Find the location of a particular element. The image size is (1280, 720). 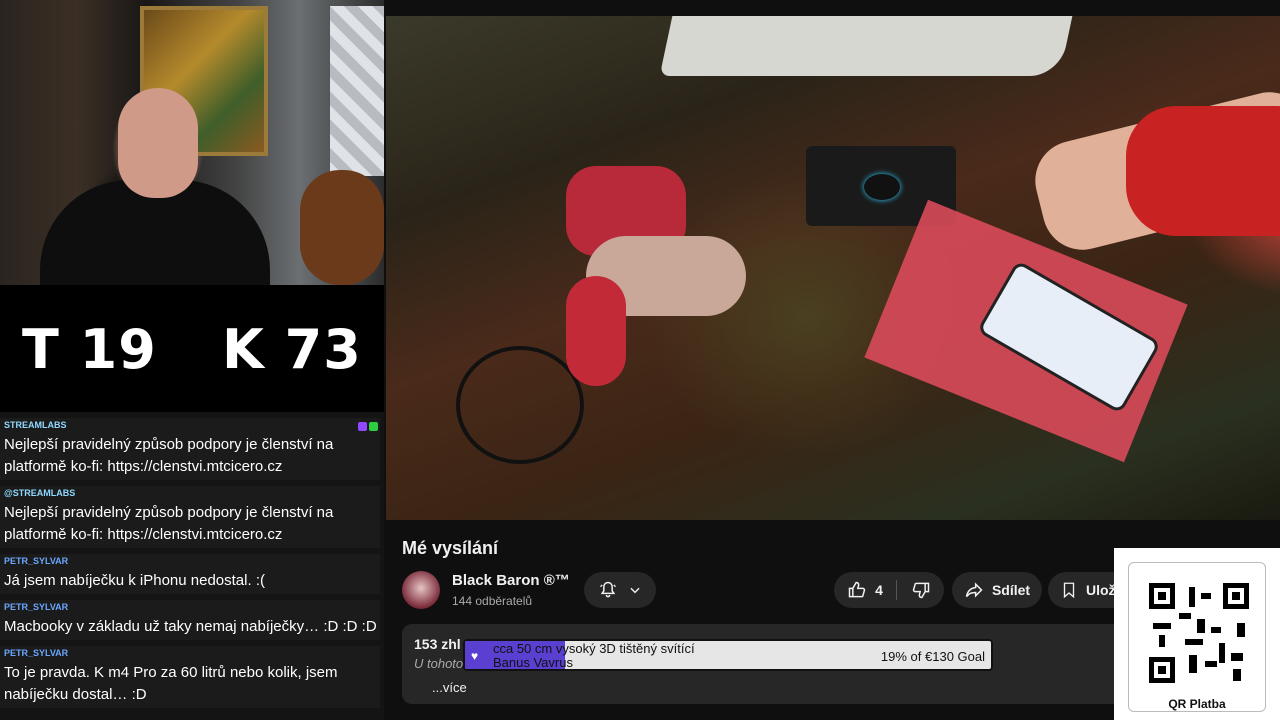

cable is located at coordinates (520, 405).